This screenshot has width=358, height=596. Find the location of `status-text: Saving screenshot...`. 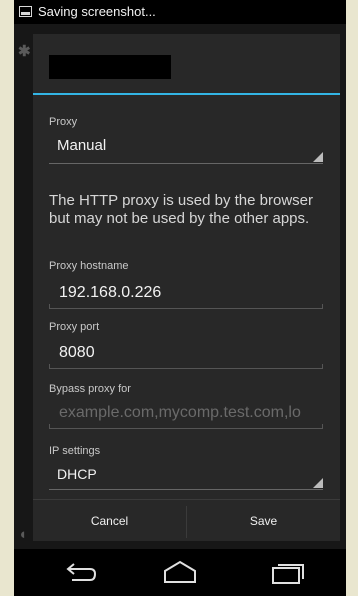

status-text: Saving screenshot... is located at coordinates (97, 11).